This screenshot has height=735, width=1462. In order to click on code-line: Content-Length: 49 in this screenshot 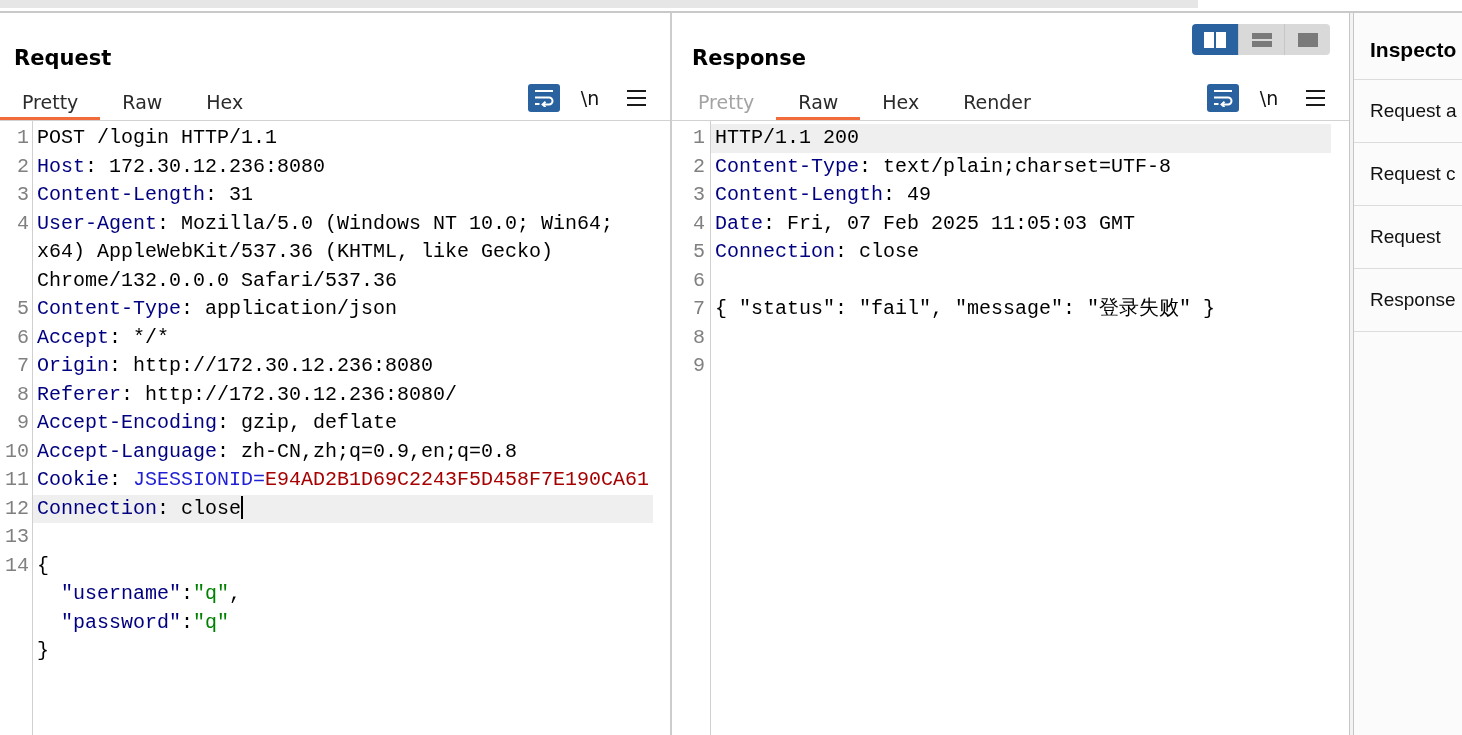, I will do `click(823, 194)`.